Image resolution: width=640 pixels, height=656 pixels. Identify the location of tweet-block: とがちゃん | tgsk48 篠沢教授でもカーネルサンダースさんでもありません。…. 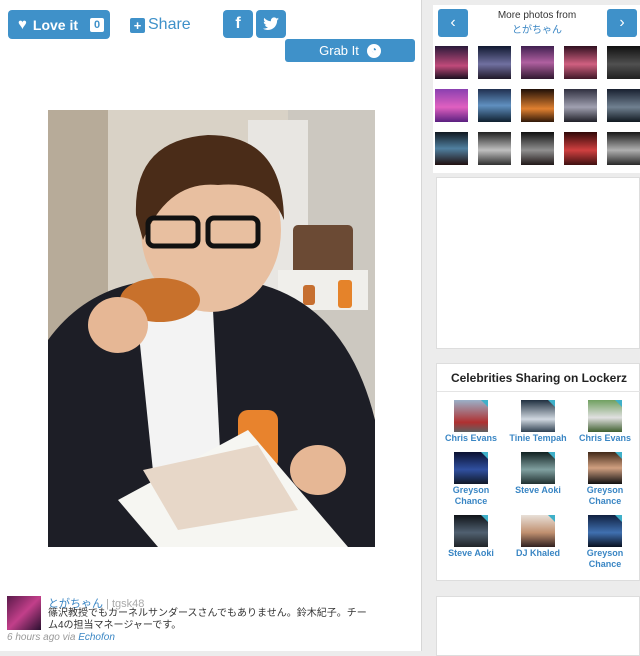
(207, 621).